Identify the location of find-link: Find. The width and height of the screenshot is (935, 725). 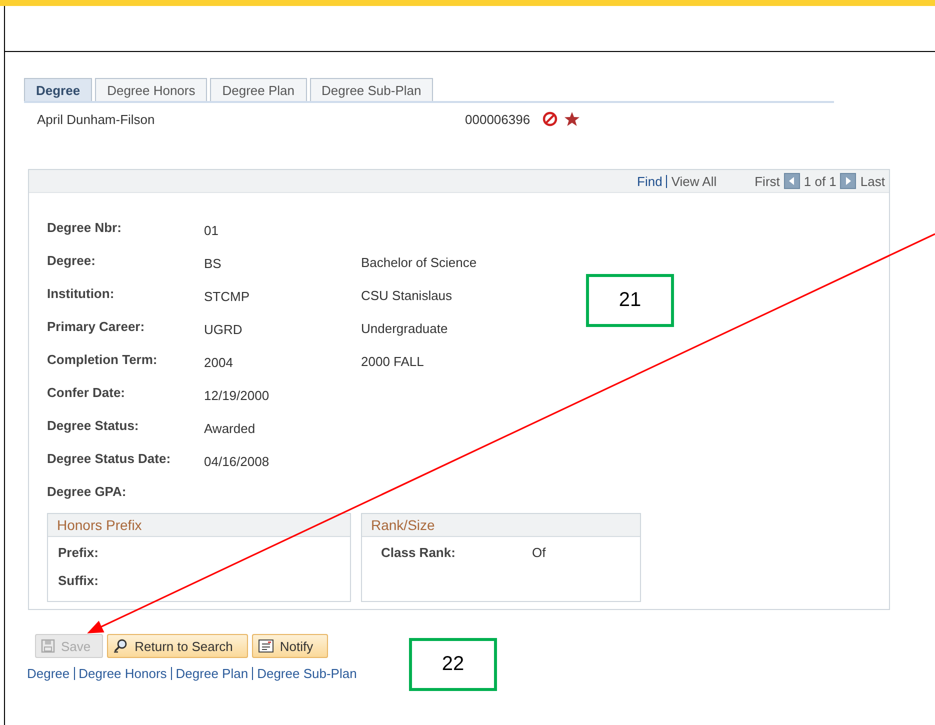
(649, 181).